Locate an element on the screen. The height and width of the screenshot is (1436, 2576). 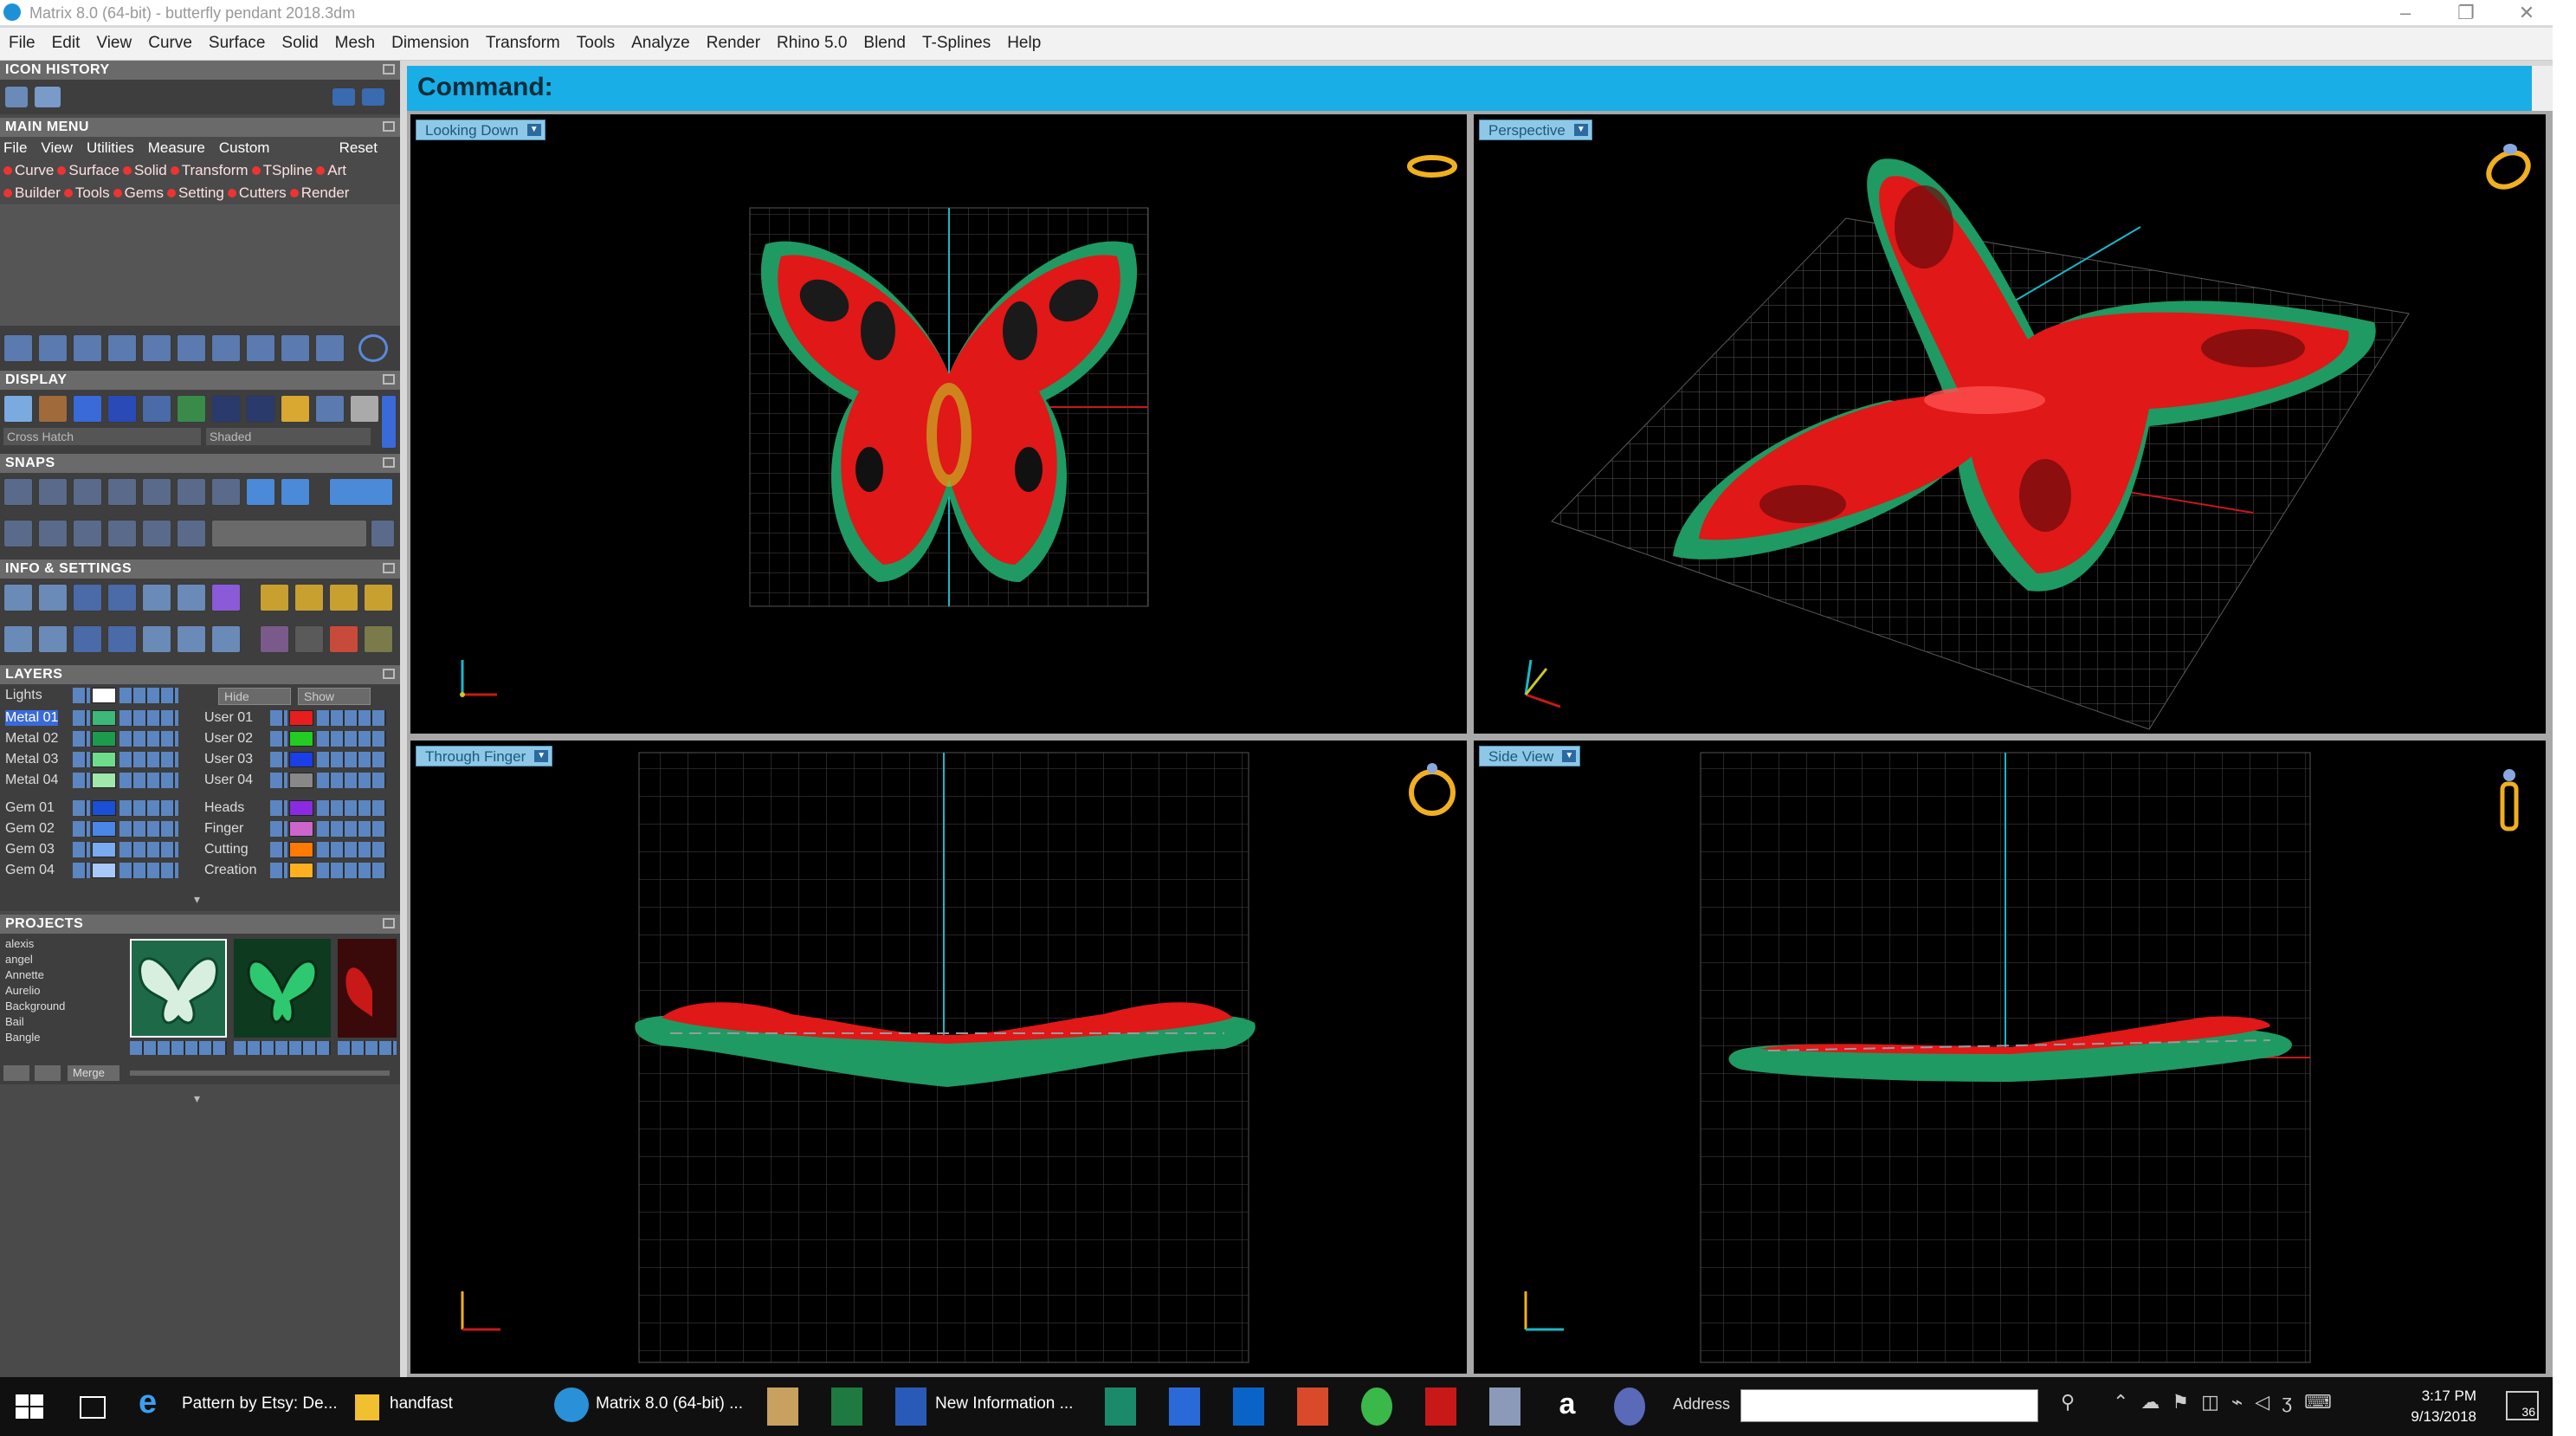
properties-icon is located at coordinates (88, 598).